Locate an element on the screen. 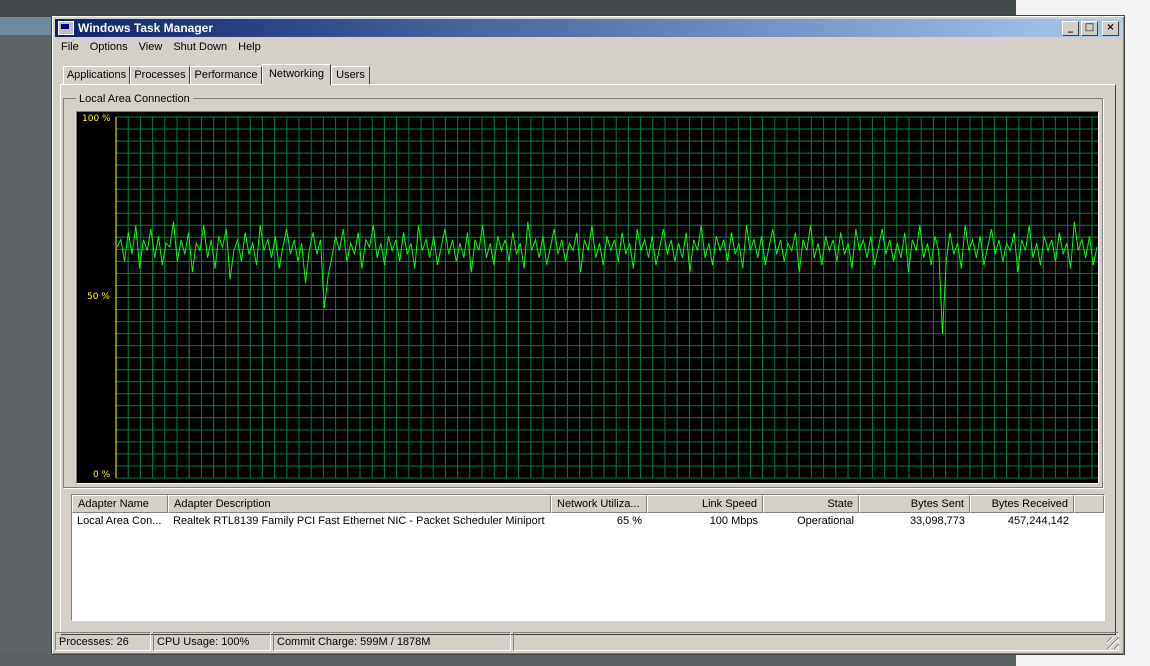  desktop-background-left is located at coordinates (25, 26).